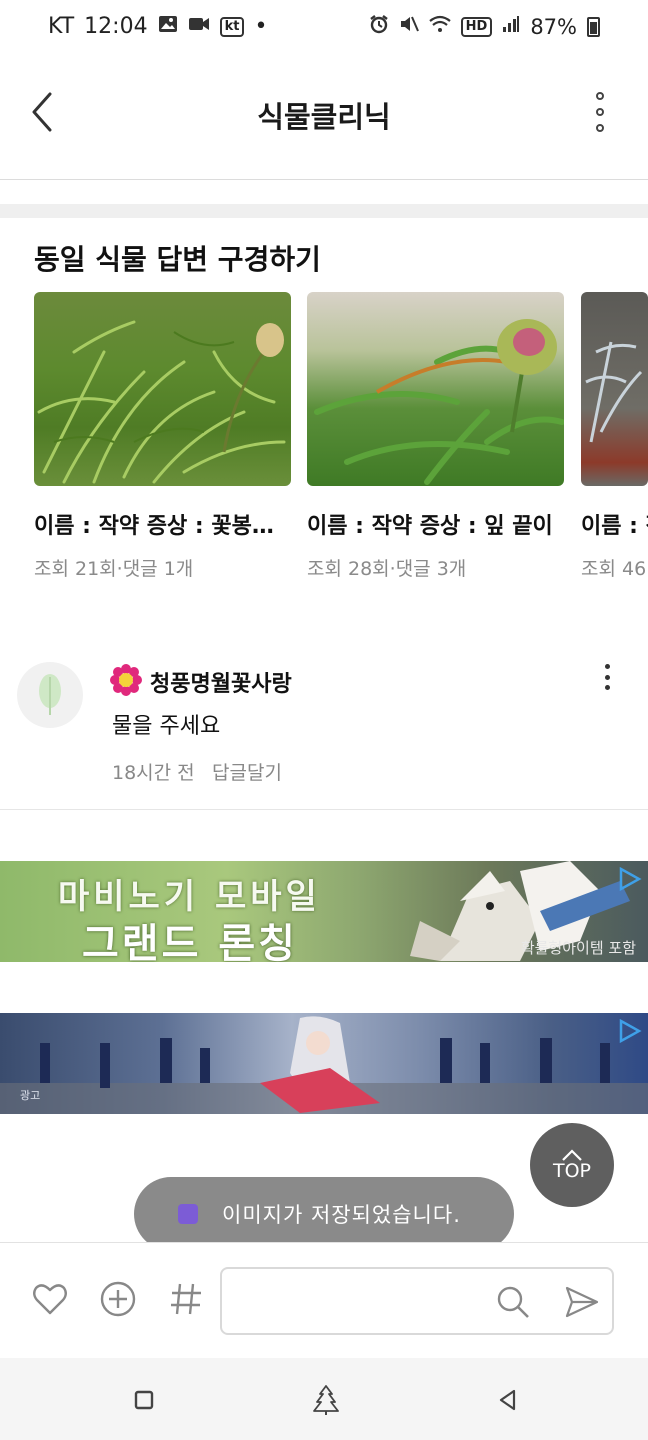 This screenshot has width=648, height=1440. I want to click on comment-author: 청풍명월꽃사랑, so click(221, 682).